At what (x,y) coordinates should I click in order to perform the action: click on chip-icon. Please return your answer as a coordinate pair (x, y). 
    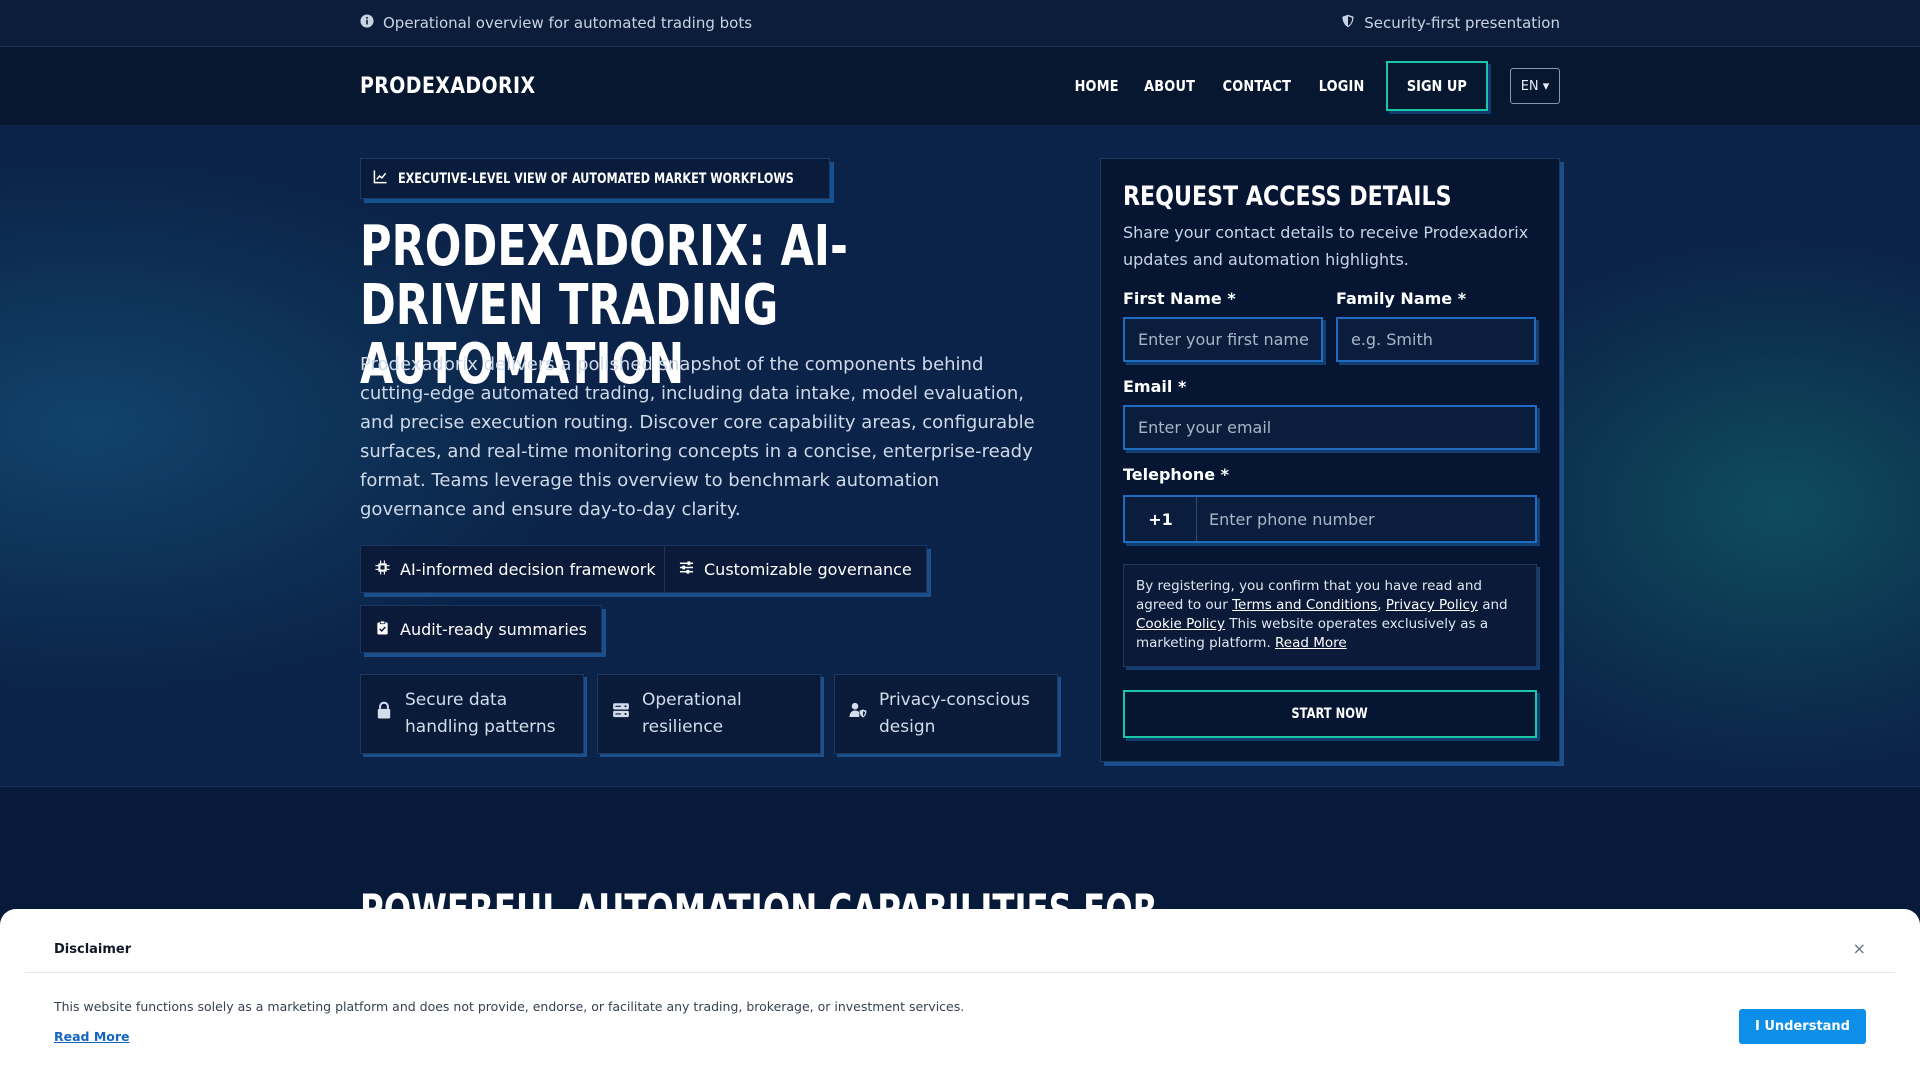
    Looking at the image, I should click on (382, 569).